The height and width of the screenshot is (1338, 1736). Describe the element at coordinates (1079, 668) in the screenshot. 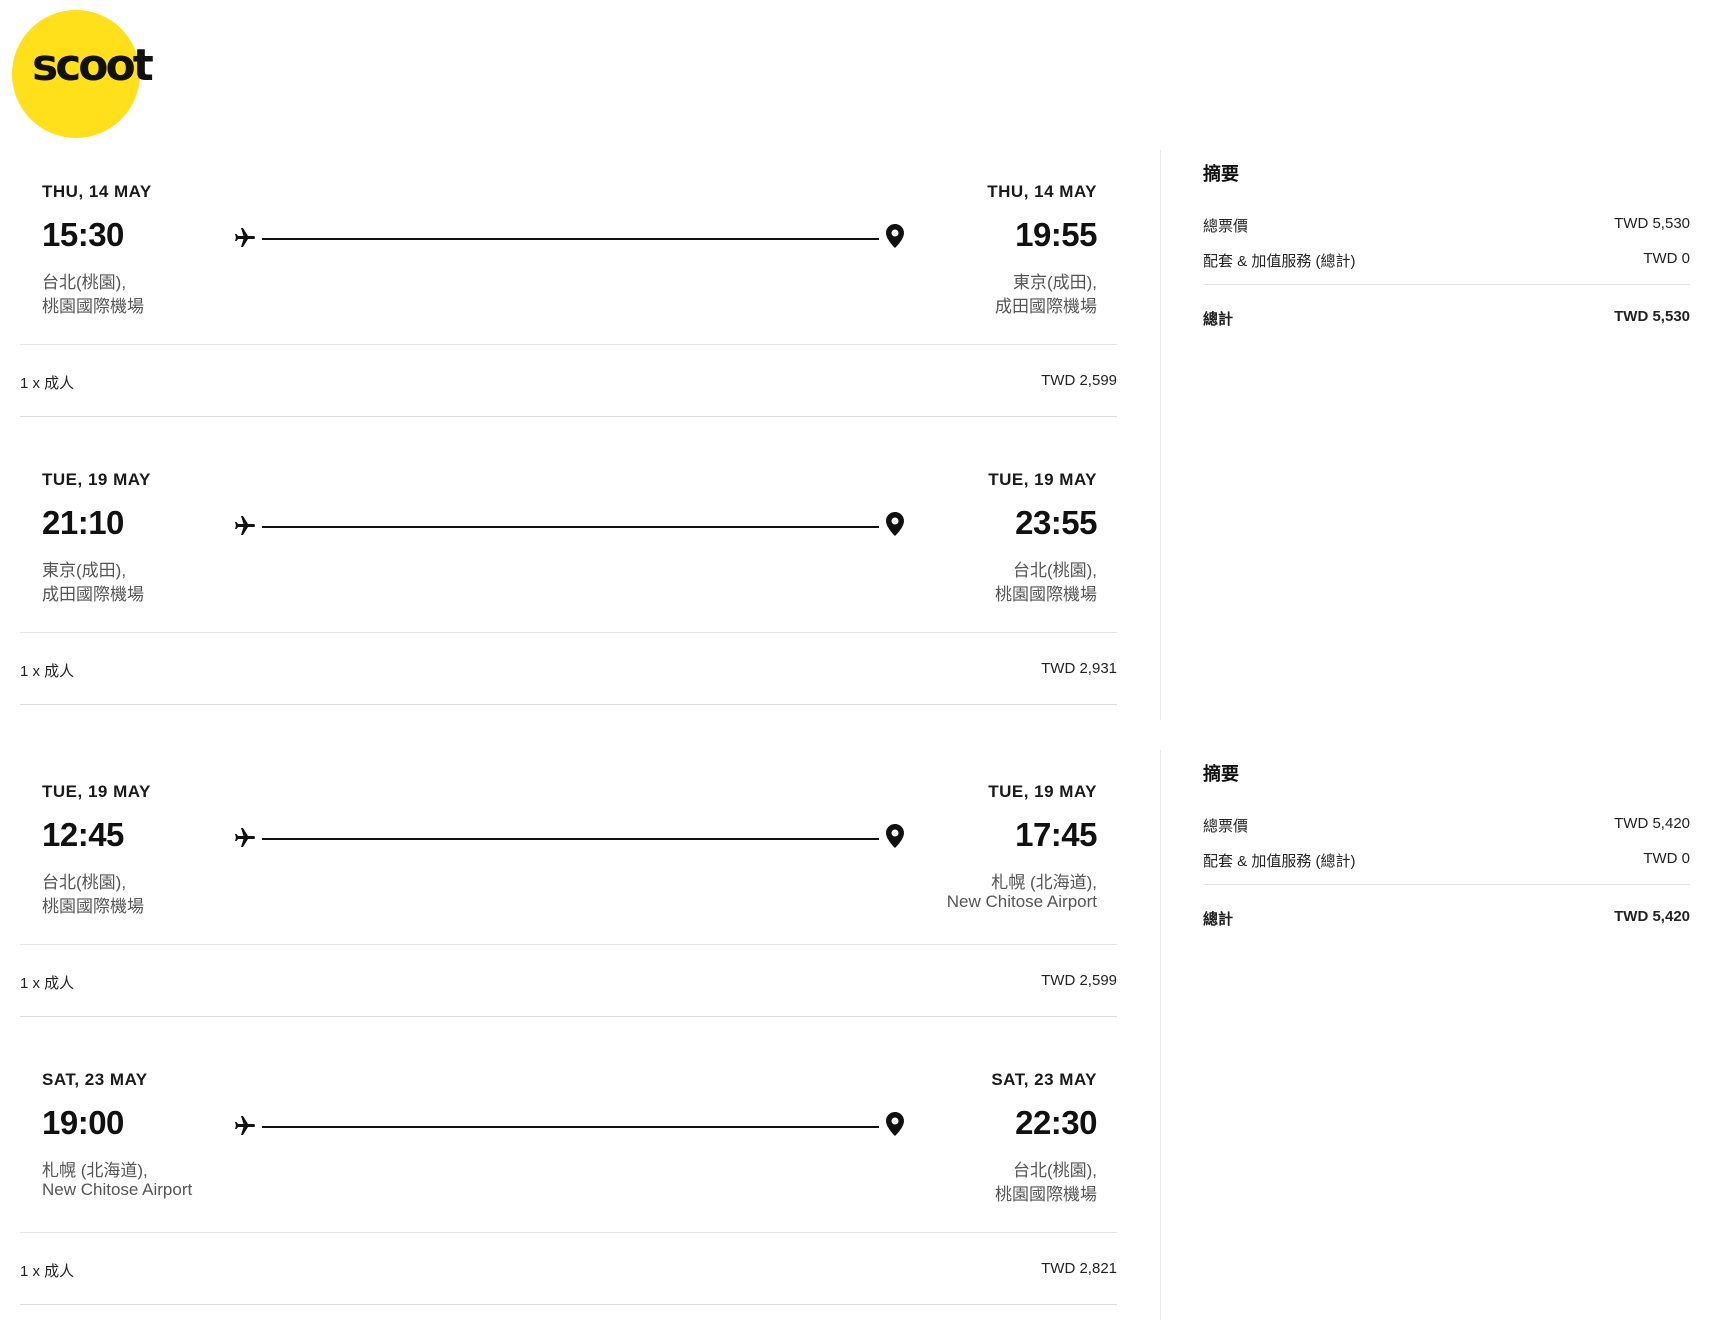

I see `fare-amount: TWD 2,931` at that location.